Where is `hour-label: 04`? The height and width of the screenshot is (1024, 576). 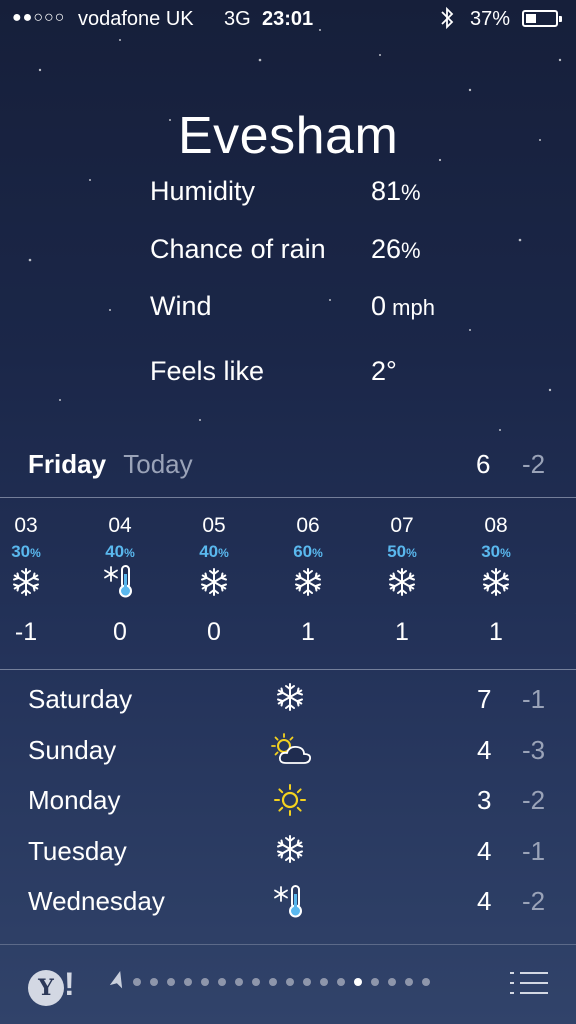 hour-label: 04 is located at coordinates (120, 525).